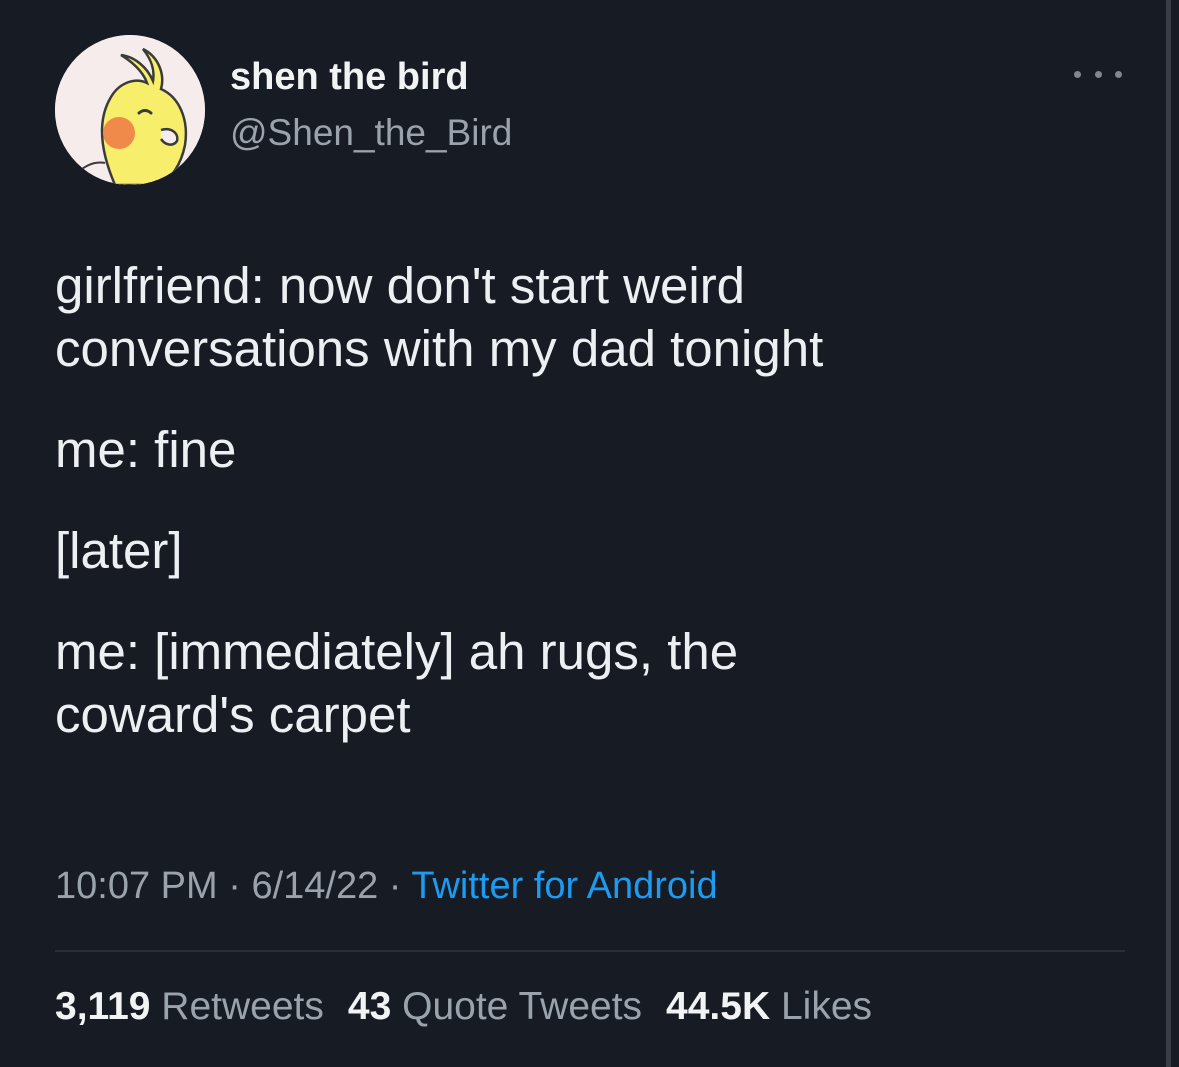 The image size is (1179, 1067). What do you see at coordinates (590, 951) in the screenshot?
I see `divider` at bounding box center [590, 951].